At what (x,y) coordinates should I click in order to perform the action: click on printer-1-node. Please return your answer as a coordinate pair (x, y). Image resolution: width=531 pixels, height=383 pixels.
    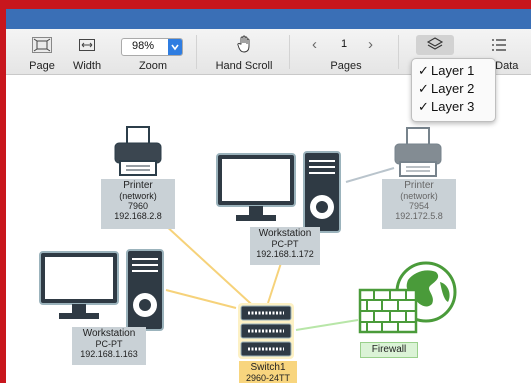
    Looking at the image, I should click on (140, 154).